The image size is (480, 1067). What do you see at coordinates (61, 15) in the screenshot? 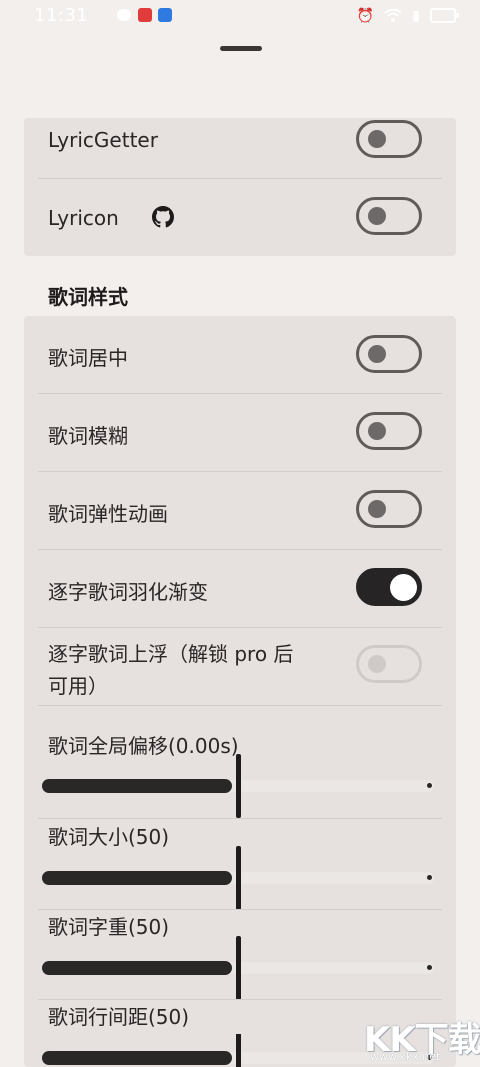
I see `status-time: 11:31` at bounding box center [61, 15].